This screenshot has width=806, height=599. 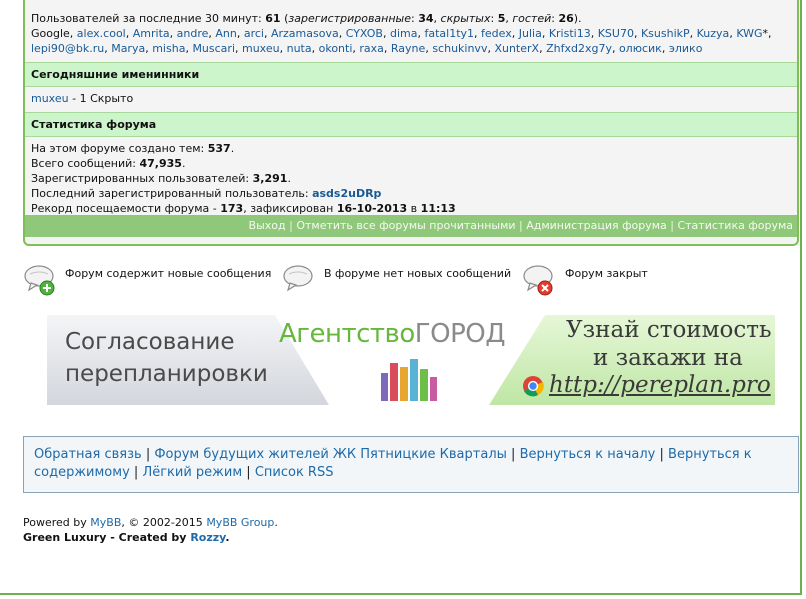 I want to click on contact-link: Обратная связь, so click(x=88, y=454).